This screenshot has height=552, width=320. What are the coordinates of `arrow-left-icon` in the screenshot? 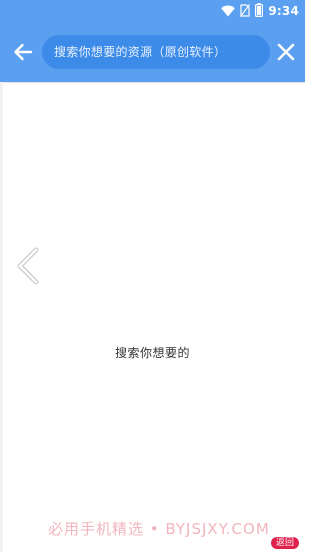 It's located at (23, 52).